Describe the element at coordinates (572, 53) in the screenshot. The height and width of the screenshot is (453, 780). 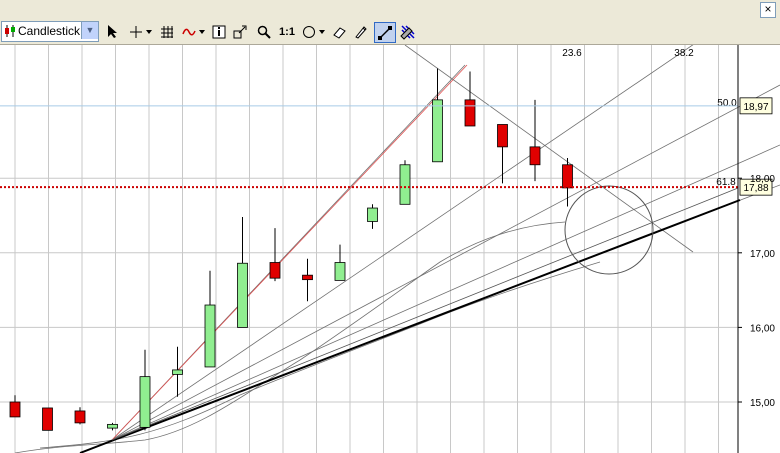
I see `fib-level-label: 23.6` at that location.